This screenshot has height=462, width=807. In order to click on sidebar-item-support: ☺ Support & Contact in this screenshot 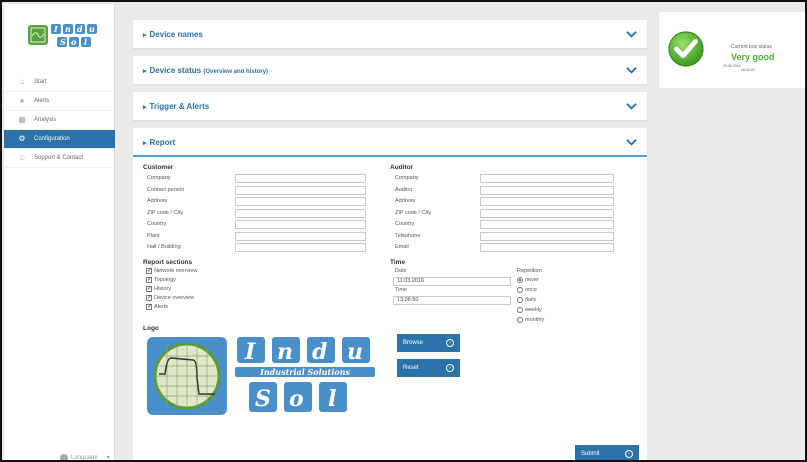, I will do `click(59, 158)`.